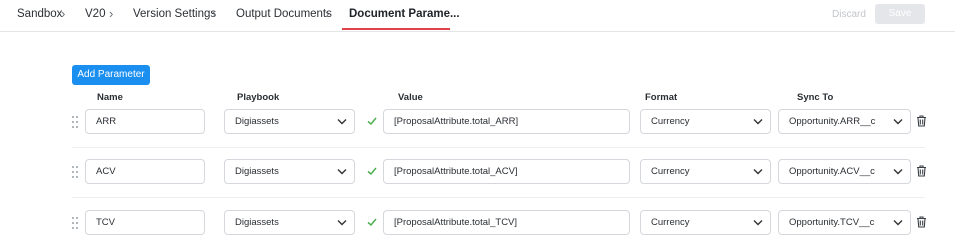  I want to click on sync-to-select-value: Opportunity.ACV__c, so click(832, 171).